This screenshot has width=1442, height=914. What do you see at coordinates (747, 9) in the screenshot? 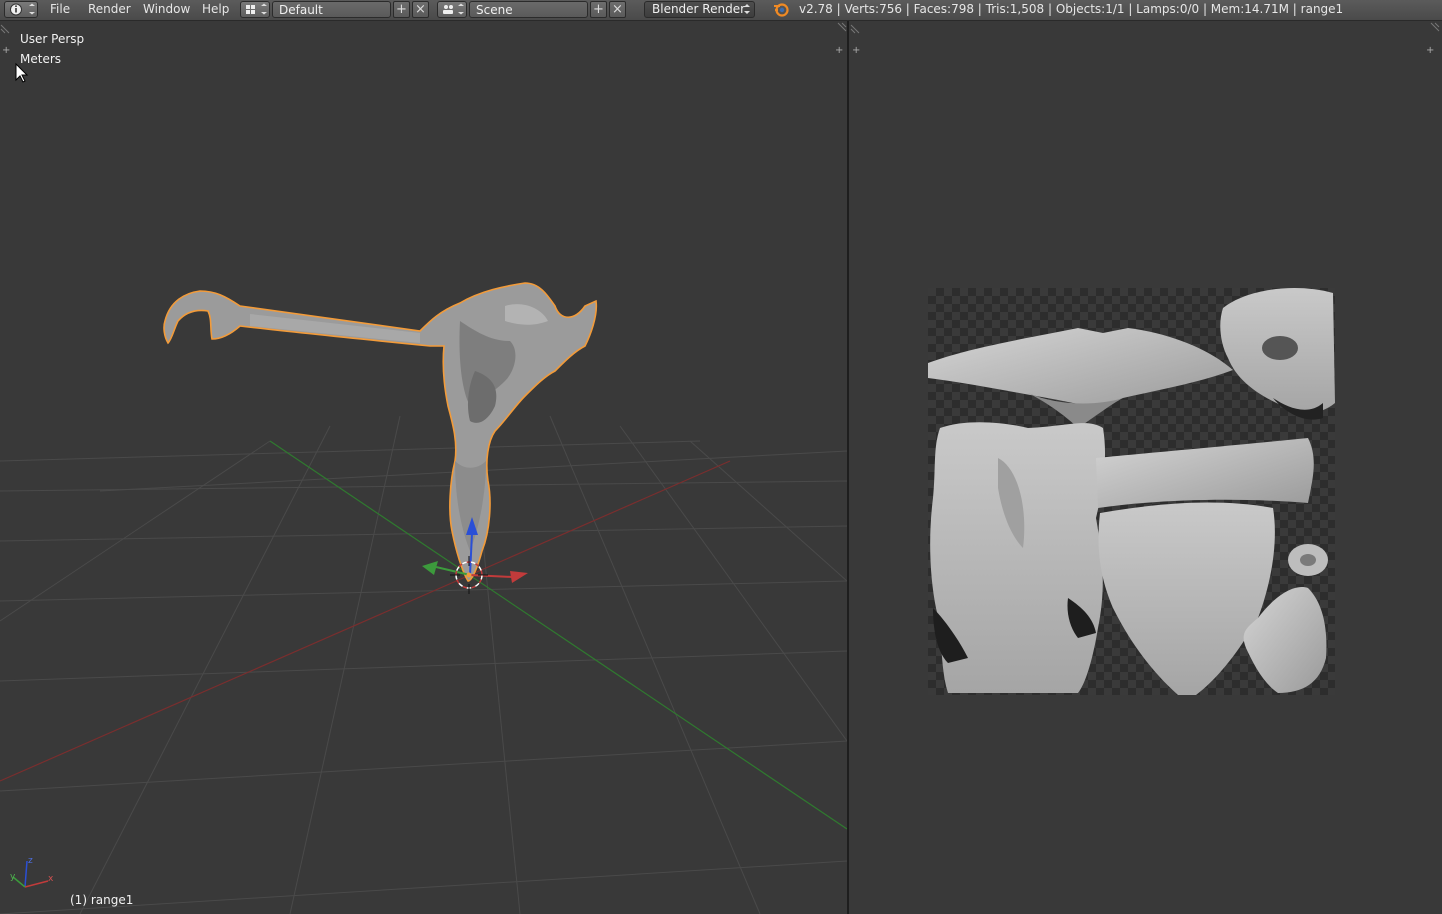
I see `updown-arrow-icon` at bounding box center [747, 9].